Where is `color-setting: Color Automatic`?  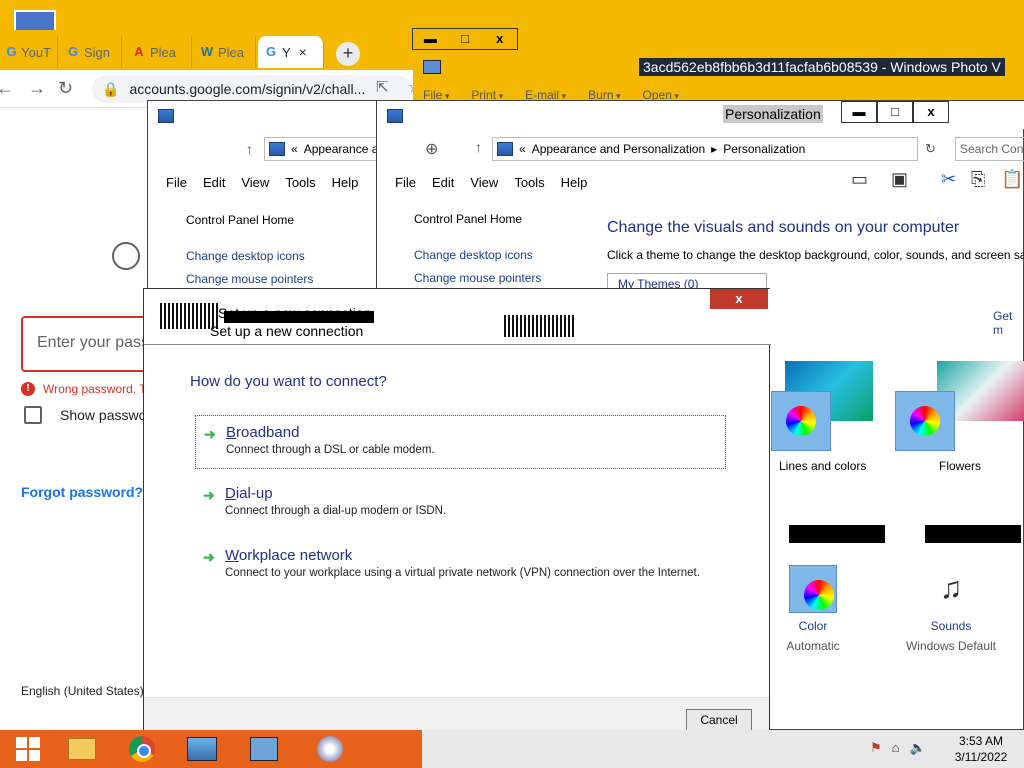 color-setting: Color Automatic is located at coordinates (813, 609).